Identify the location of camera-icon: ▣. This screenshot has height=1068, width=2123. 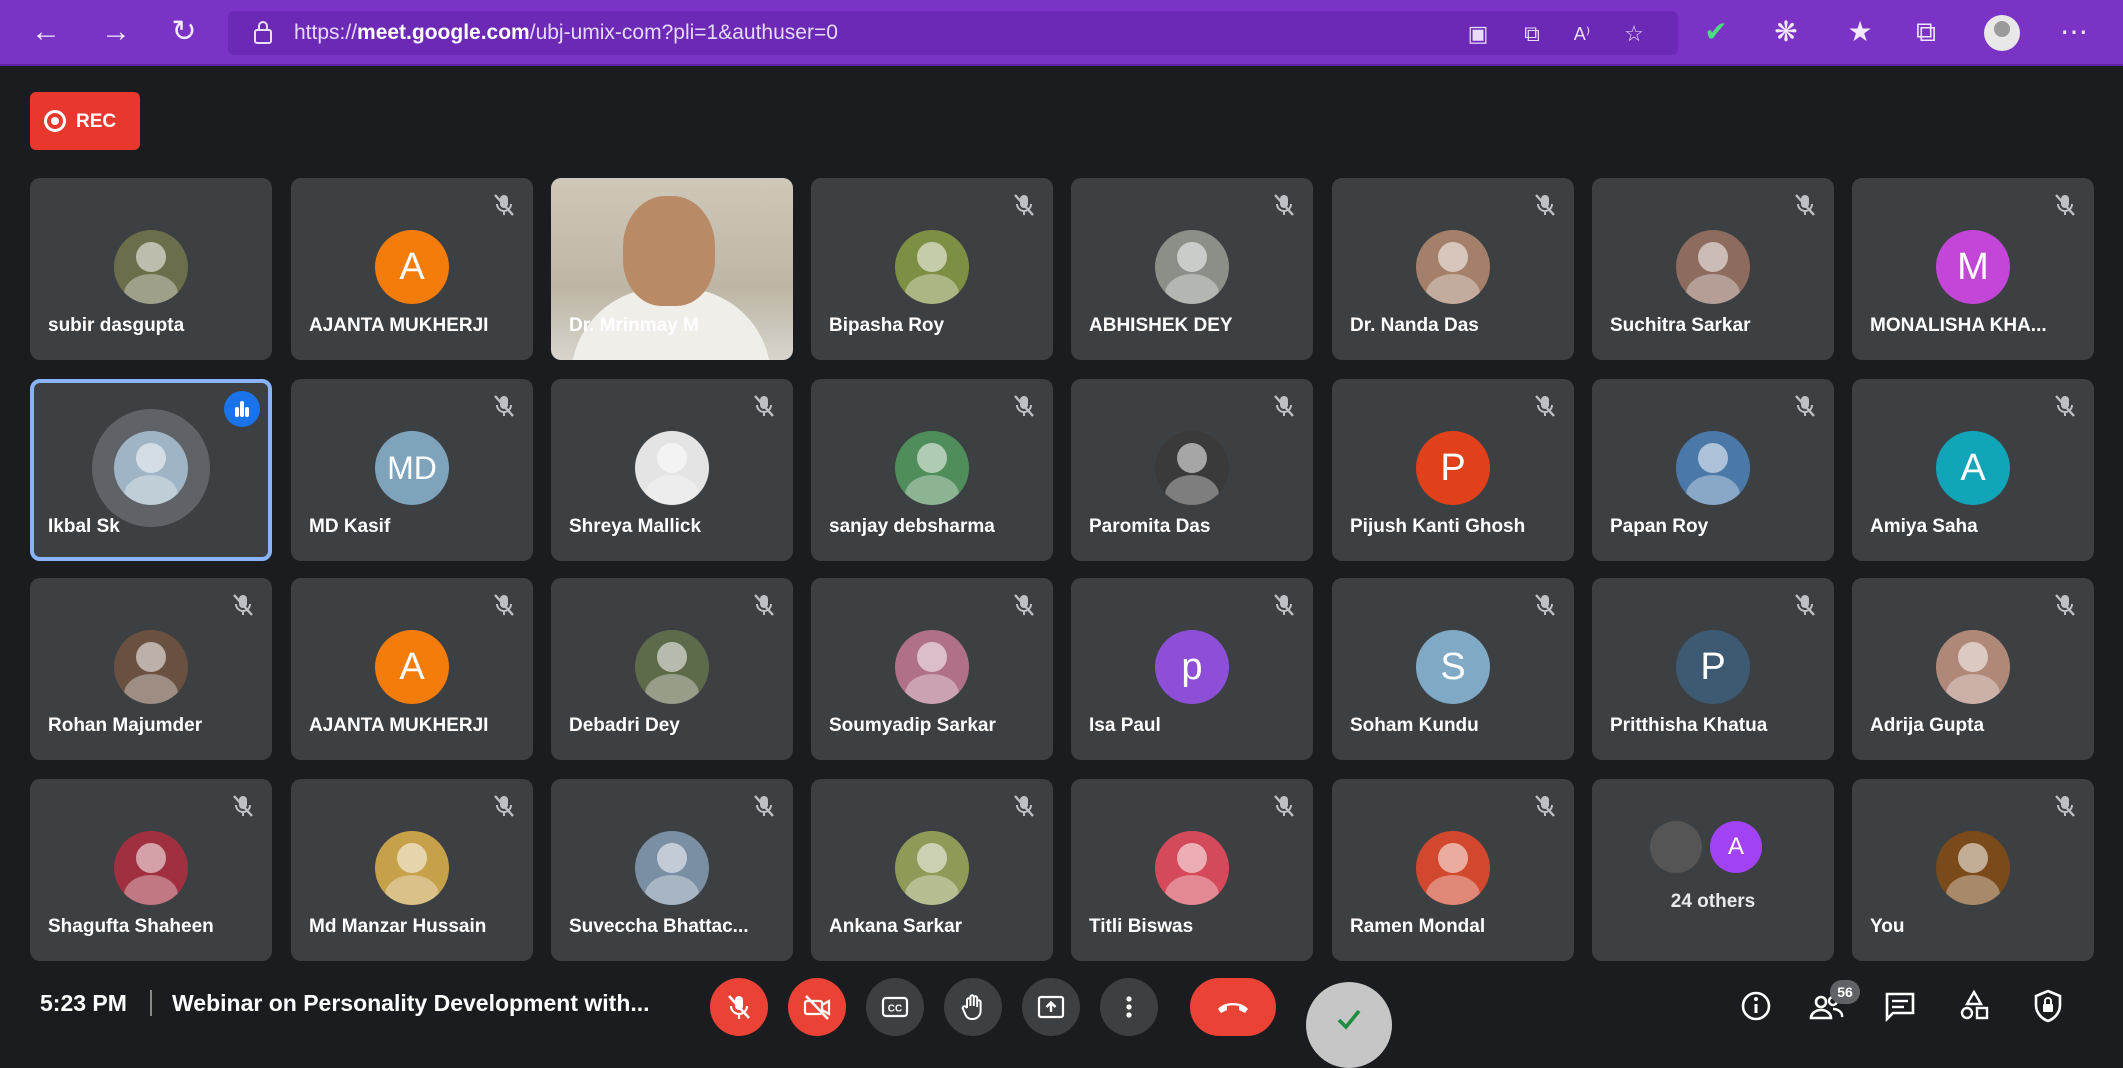
(1478, 34).